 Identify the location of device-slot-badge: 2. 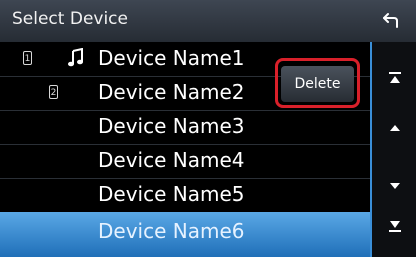
(53, 92).